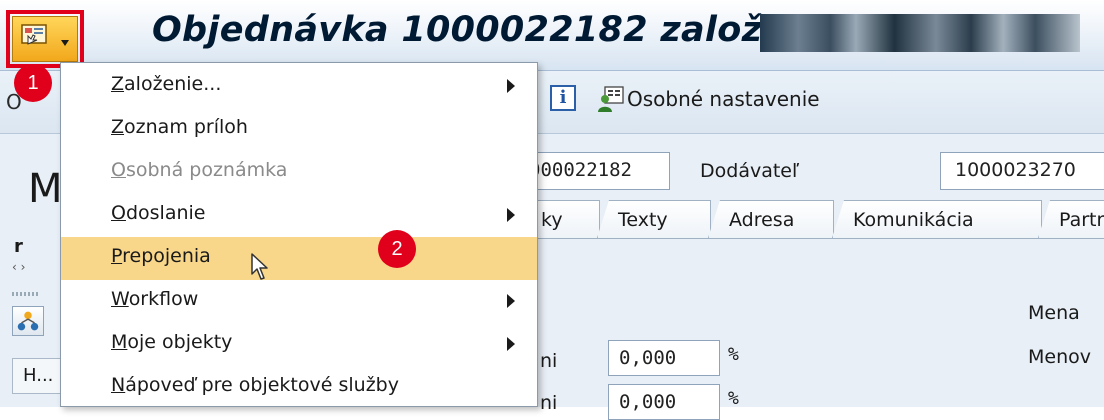 The width and height of the screenshot is (1104, 420). Describe the element at coordinates (65, 43) in the screenshot. I see `dropdown-arrow-icon` at that location.